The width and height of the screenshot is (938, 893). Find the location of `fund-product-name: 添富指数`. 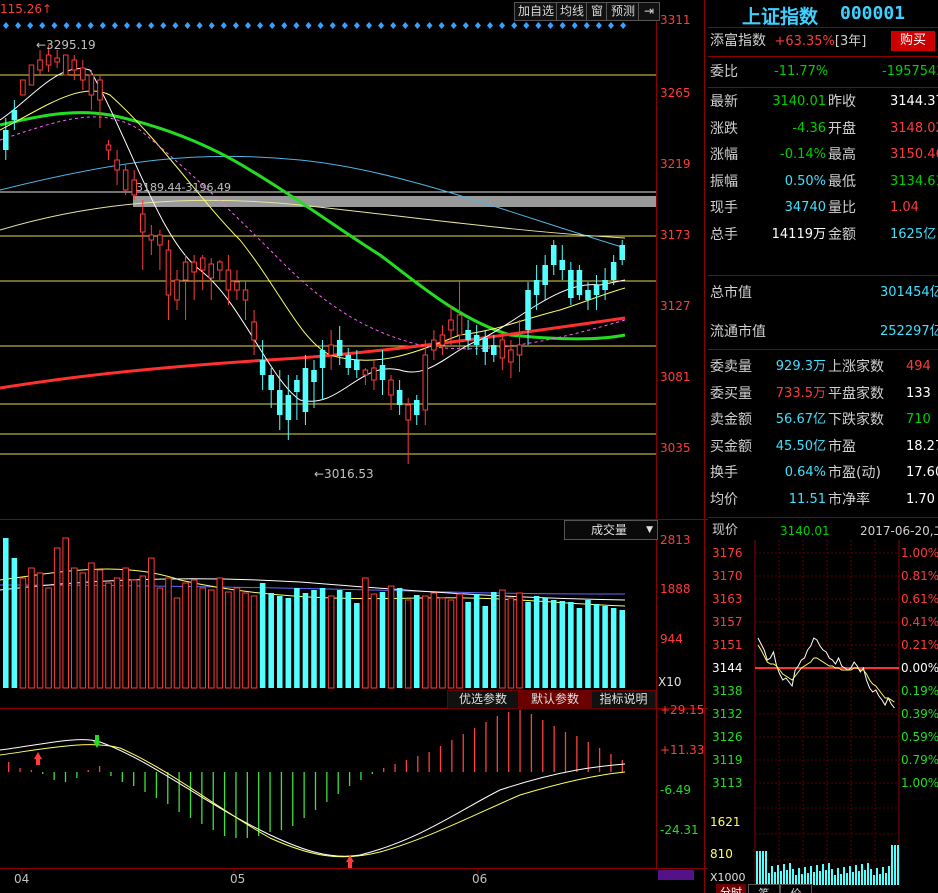

fund-product-name: 添富指数 is located at coordinates (738, 41).